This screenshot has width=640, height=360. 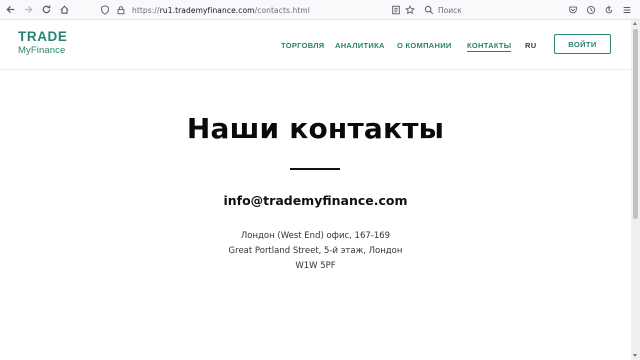 What do you see at coordinates (146, 10) in the screenshot?
I see `url-prefix: https://` at bounding box center [146, 10].